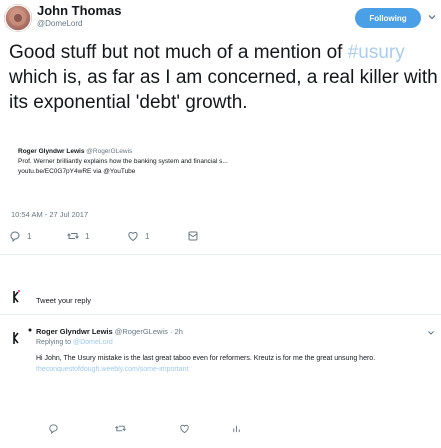  Describe the element at coordinates (63, 300) in the screenshot. I see `reply-input: Tweet your reply` at that location.